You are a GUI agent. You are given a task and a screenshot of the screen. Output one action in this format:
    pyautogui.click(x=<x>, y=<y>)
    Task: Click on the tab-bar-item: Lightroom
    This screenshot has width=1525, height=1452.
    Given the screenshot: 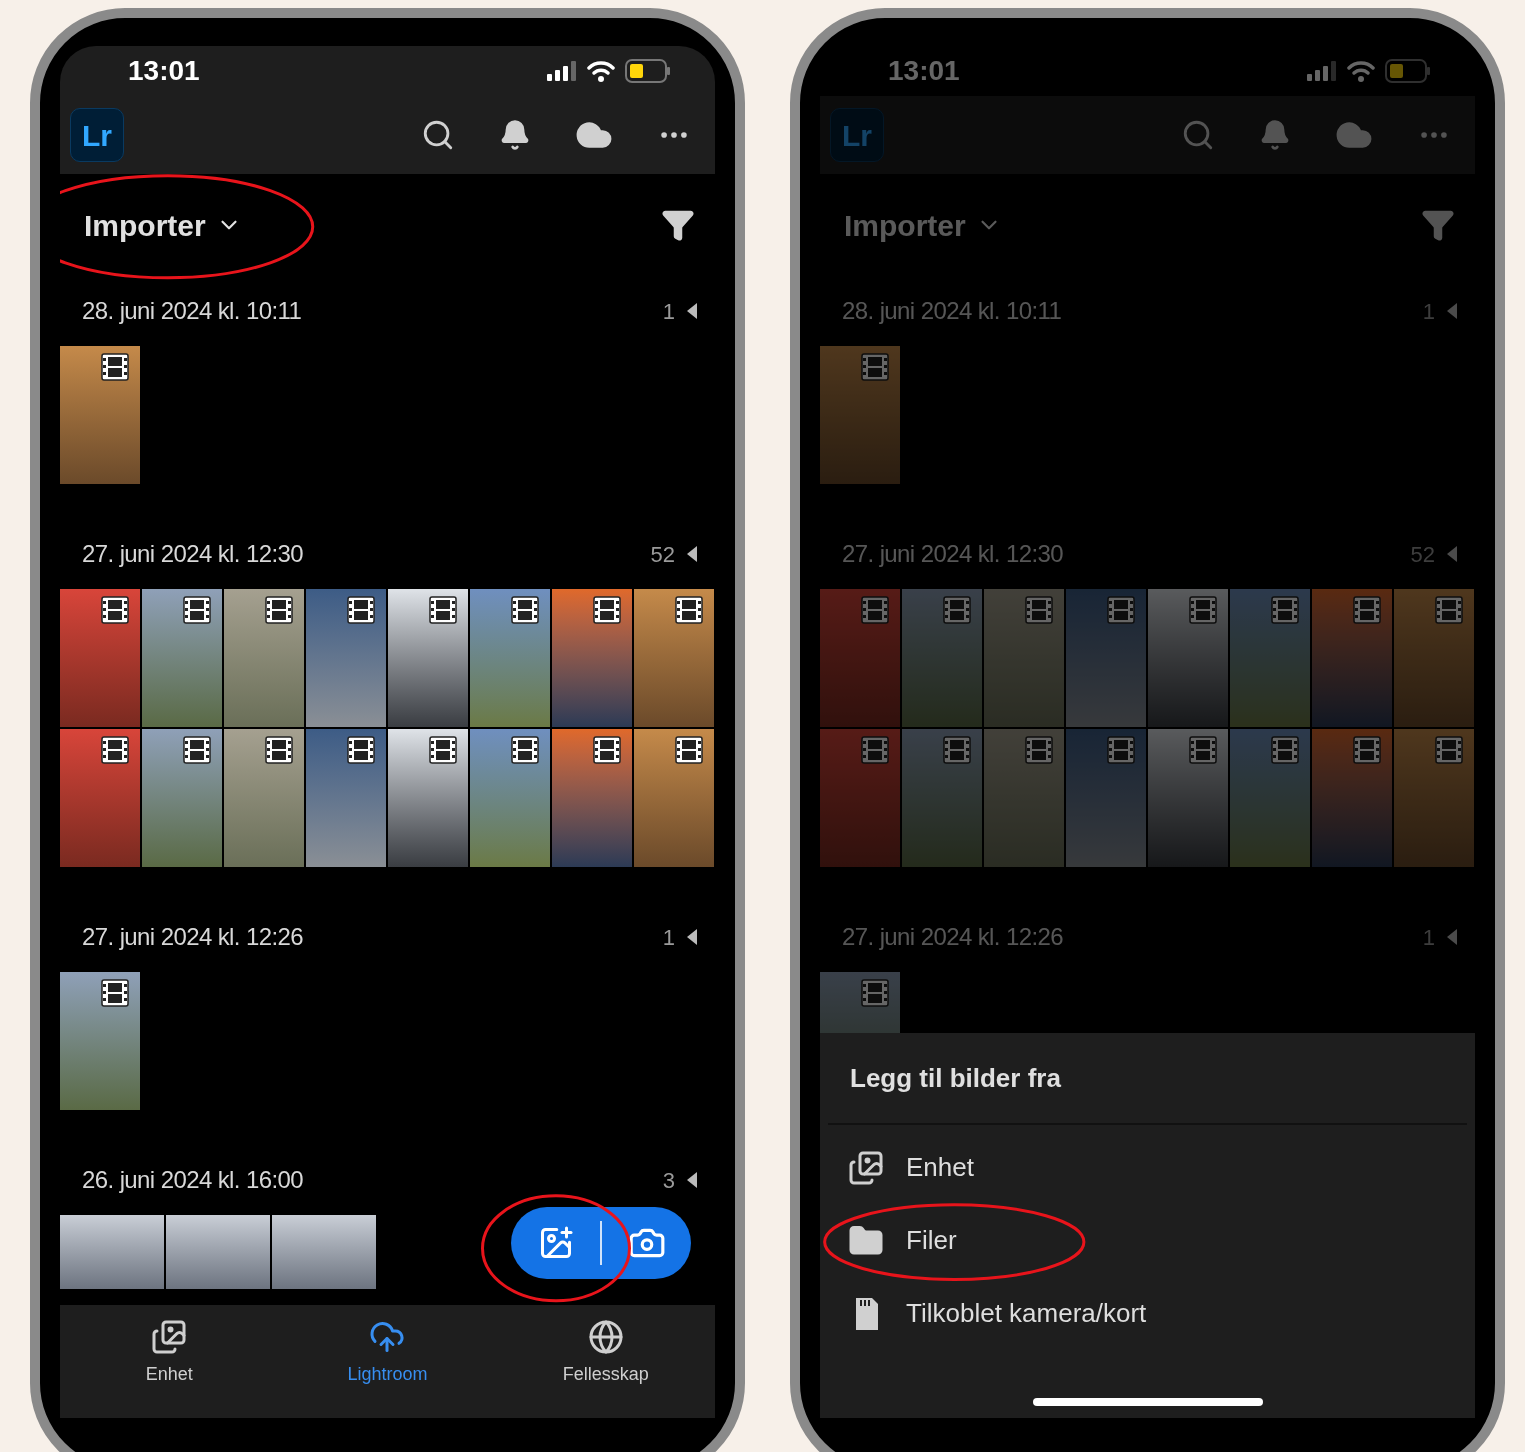 What is the action you would take?
    pyautogui.click(x=387, y=1353)
    